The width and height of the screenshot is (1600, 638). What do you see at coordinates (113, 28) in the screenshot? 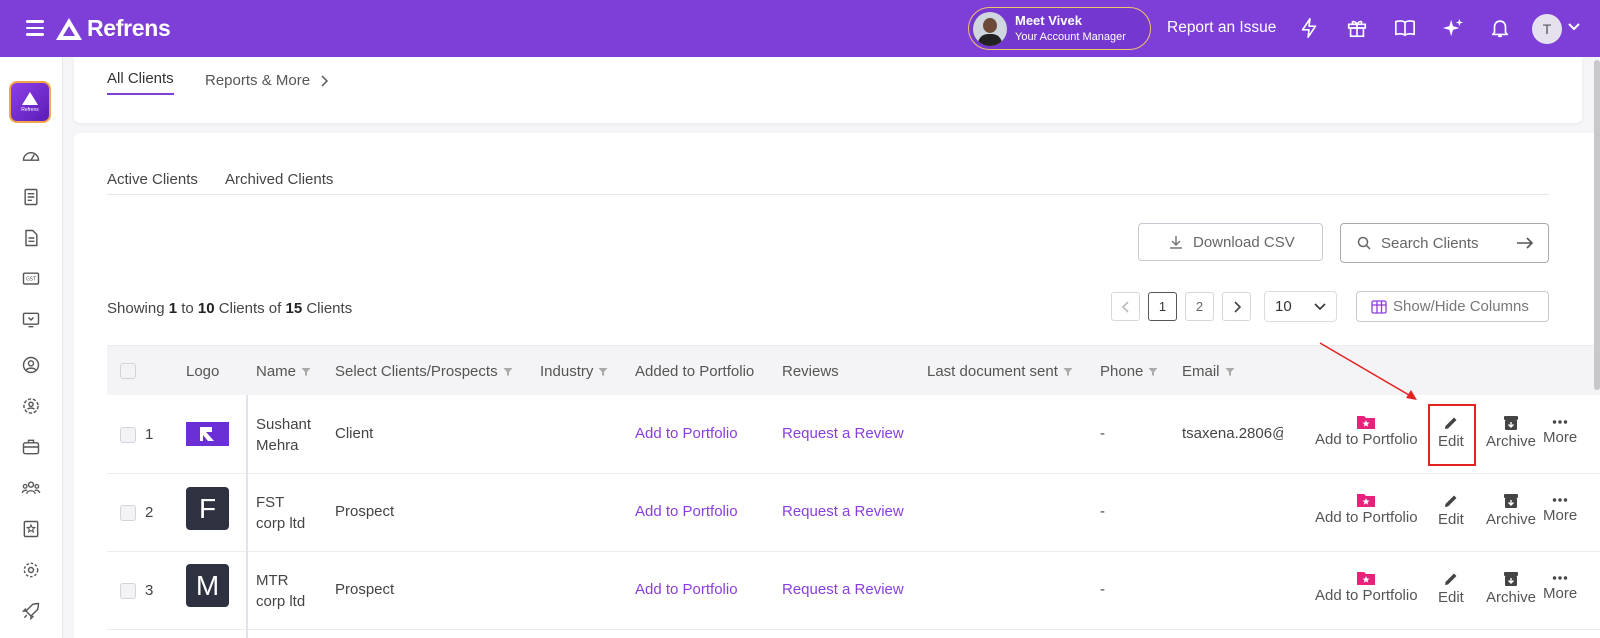
I see `brand-logo: Refrens` at bounding box center [113, 28].